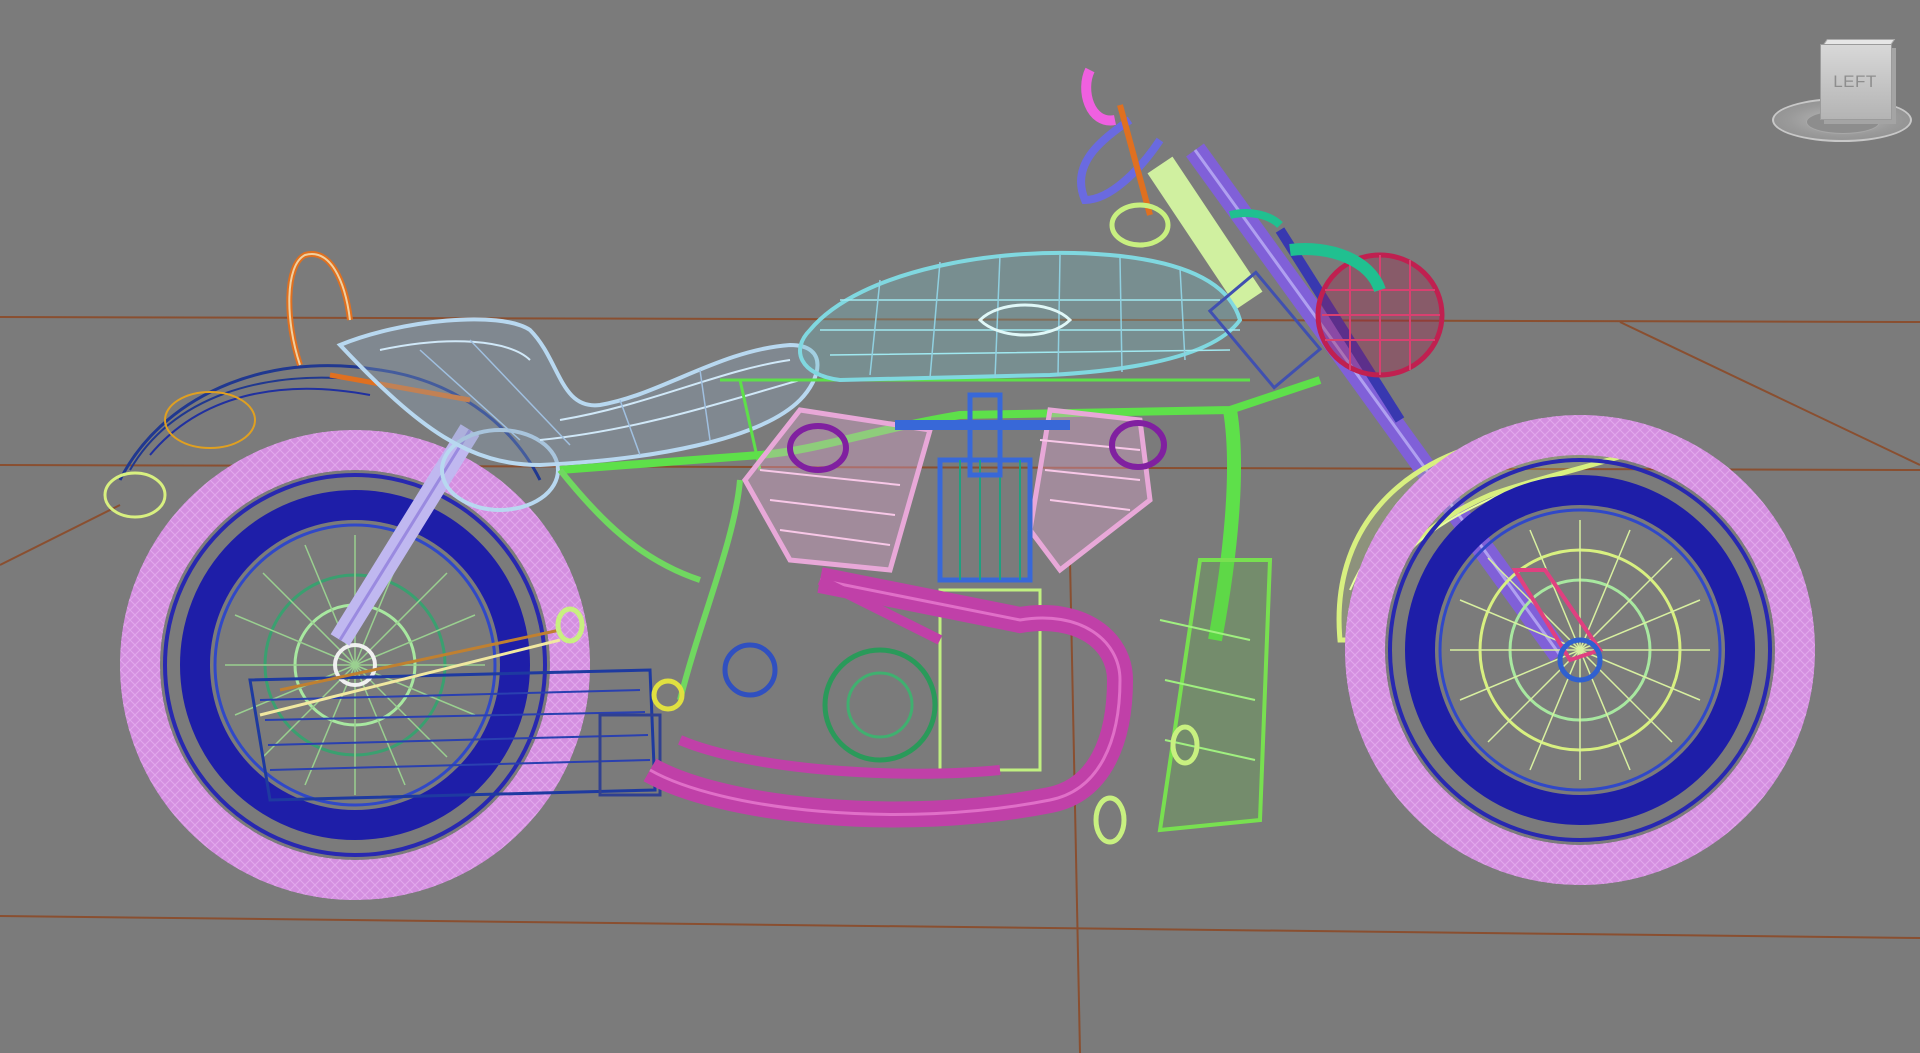  I want to click on rear-wheel, so click(355, 665).